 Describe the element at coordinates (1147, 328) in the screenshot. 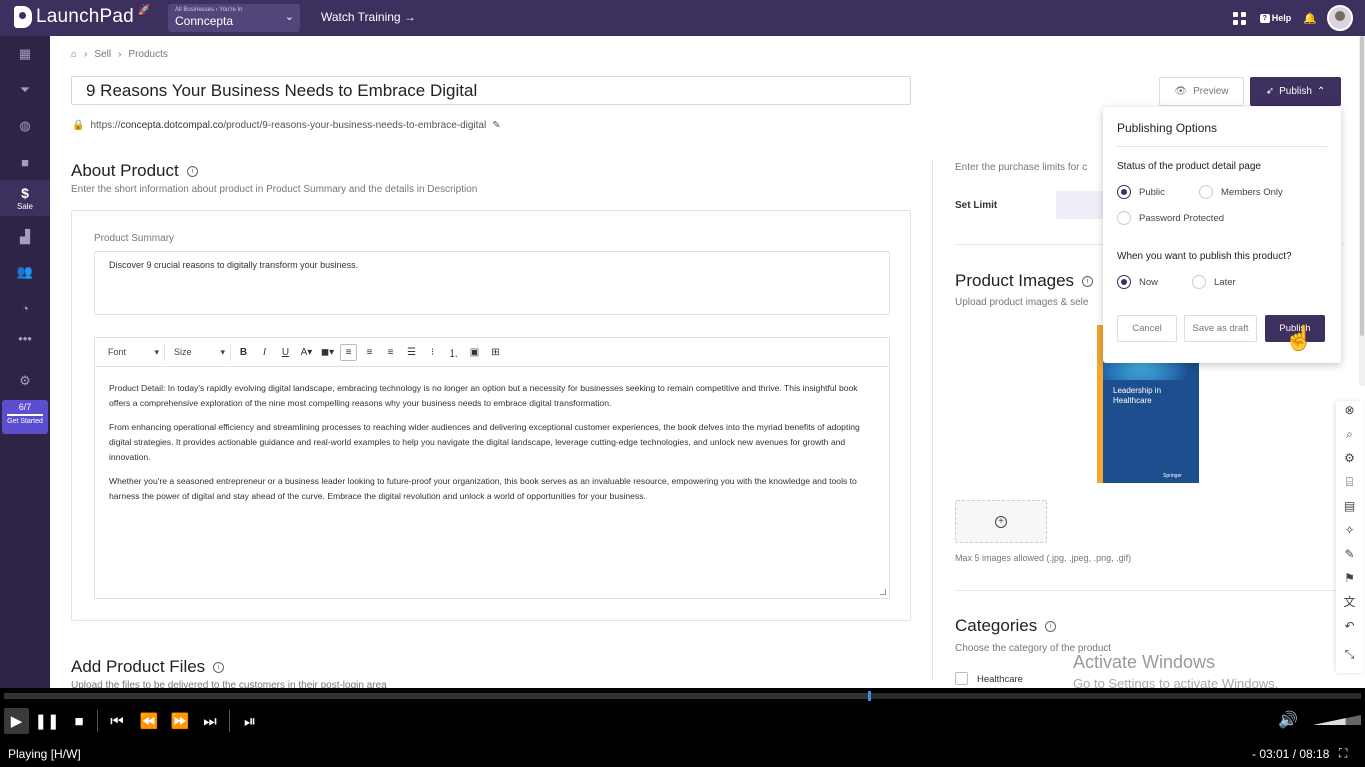

I see `cancel-button: Cancel` at that location.